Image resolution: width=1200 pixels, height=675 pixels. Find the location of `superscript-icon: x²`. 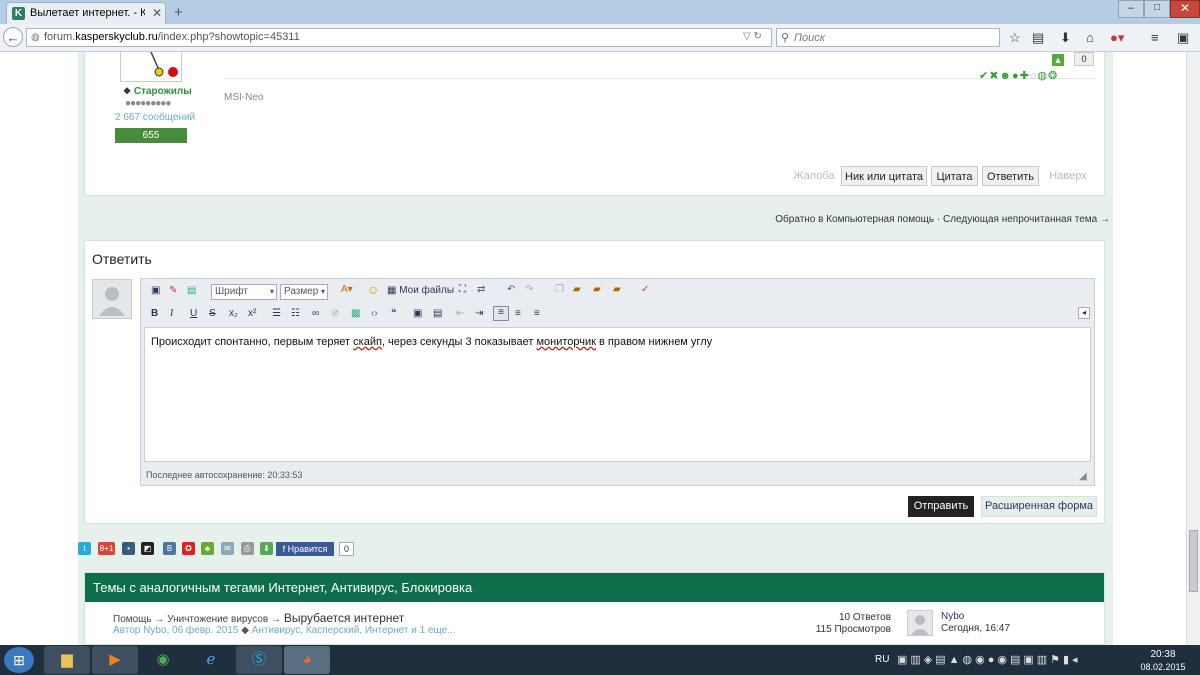

superscript-icon: x² is located at coordinates (252, 313).